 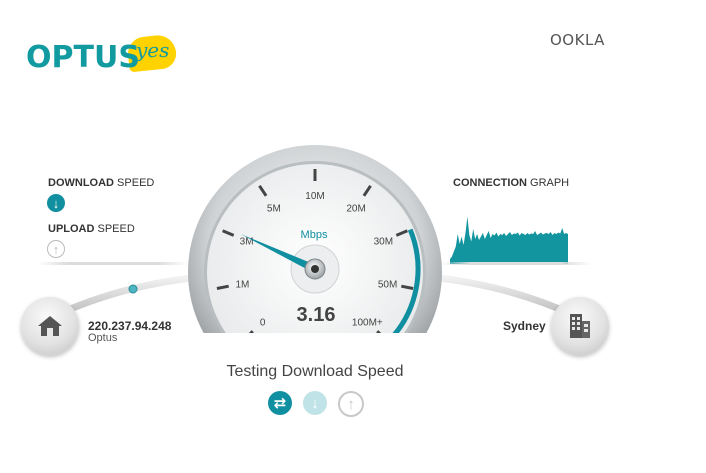 I want to click on gauge-unit: Mbps, so click(x=314, y=235).